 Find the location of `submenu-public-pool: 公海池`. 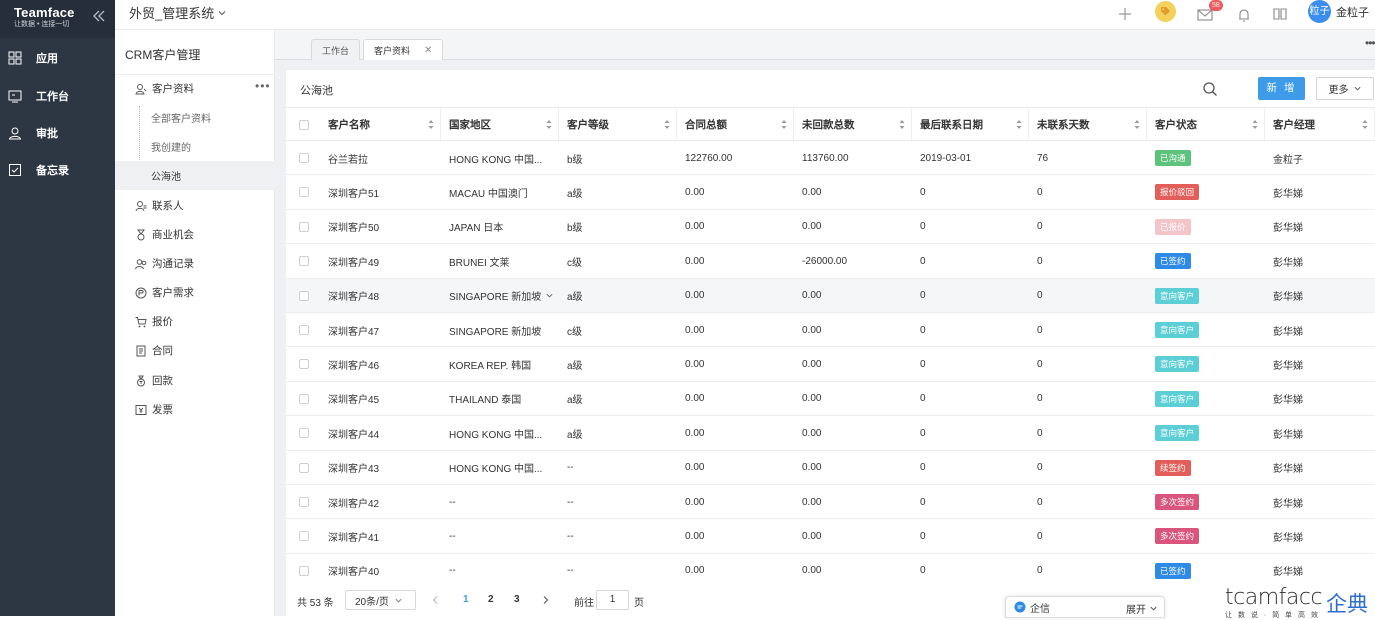

submenu-public-pool: 公海池 is located at coordinates (195, 175).